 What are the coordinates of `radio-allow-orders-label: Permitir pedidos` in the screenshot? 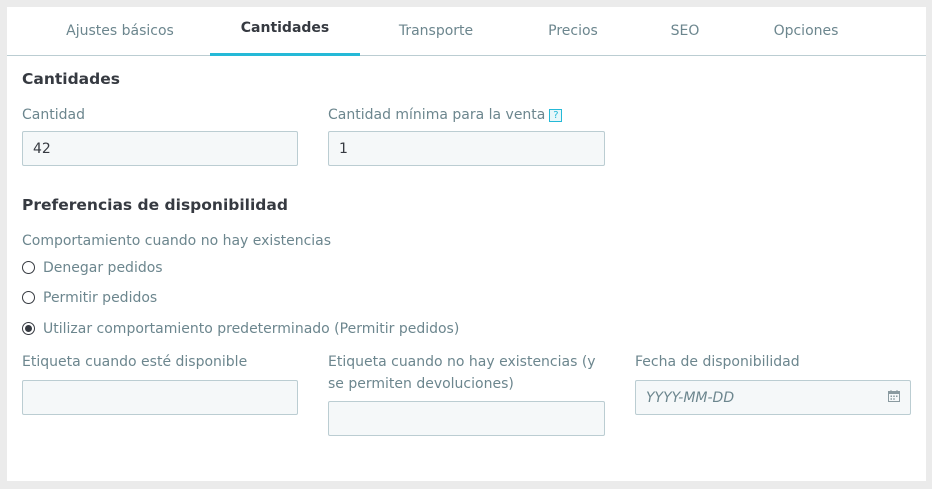 It's located at (100, 298).